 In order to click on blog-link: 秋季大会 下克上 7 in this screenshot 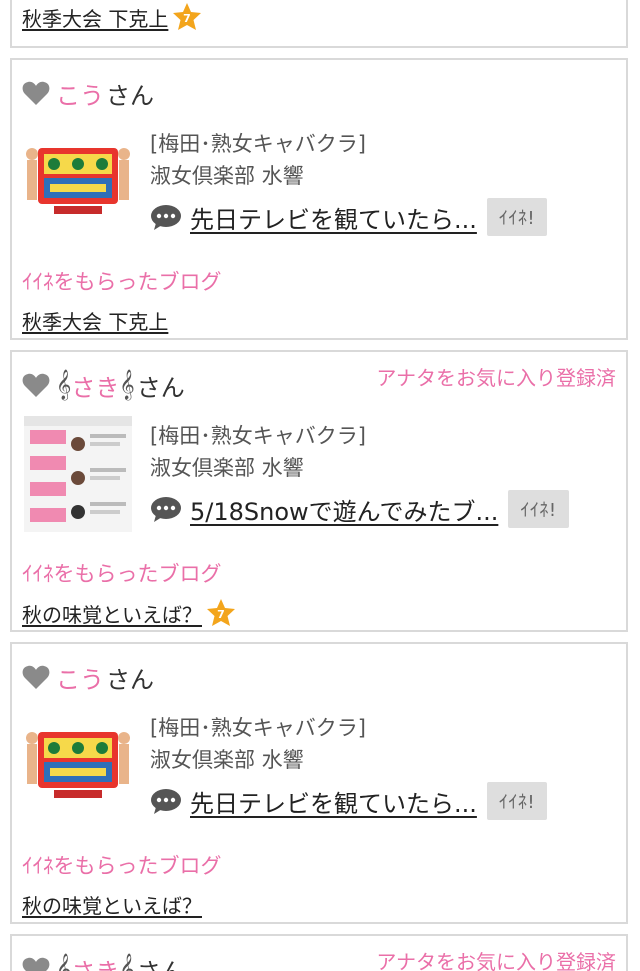, I will do `click(112, 17)`.